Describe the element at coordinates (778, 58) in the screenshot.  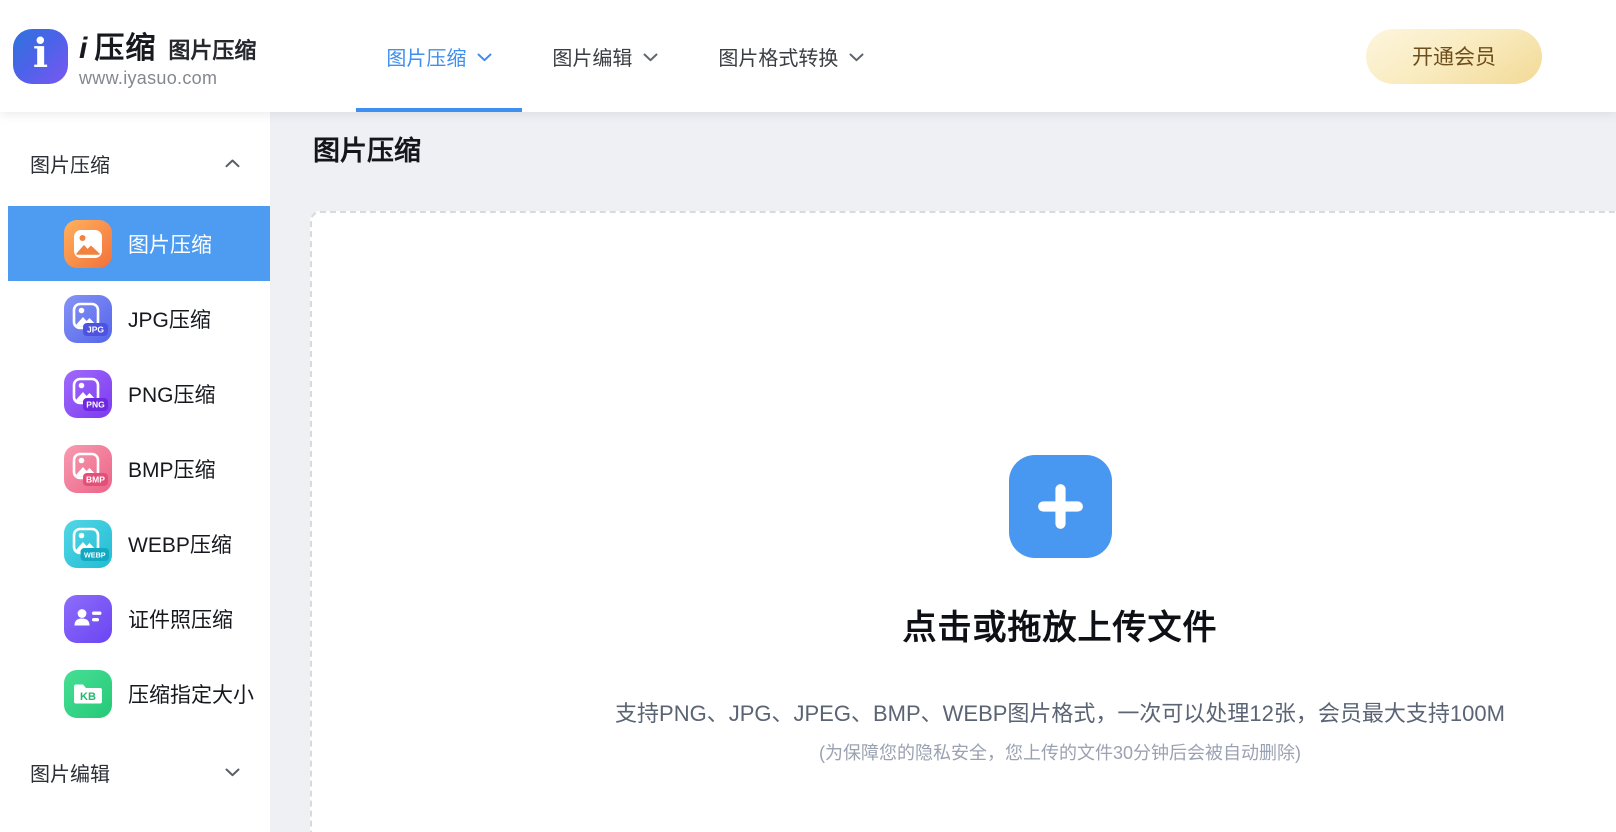
I see `nav-tab-label: 图片格式转换` at that location.